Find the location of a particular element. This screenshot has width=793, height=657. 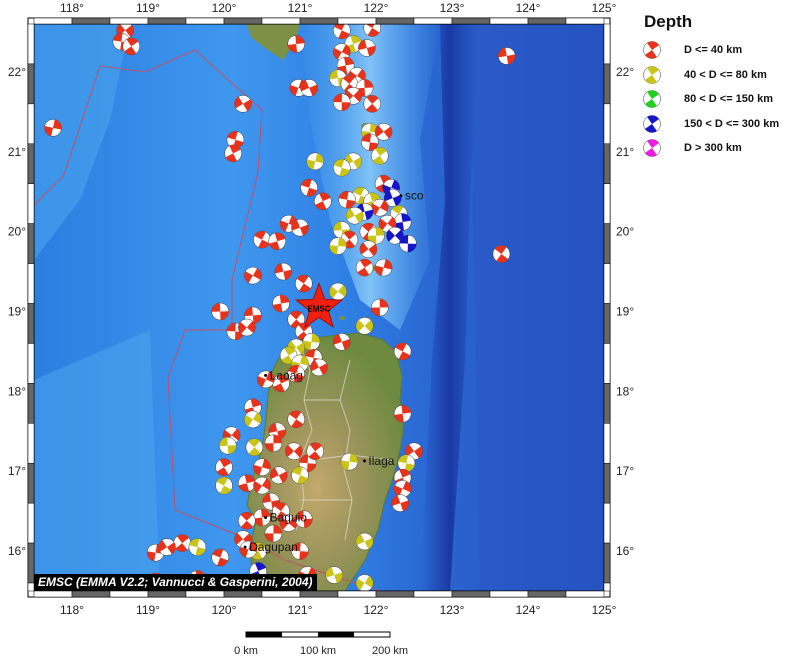

scale-bar is located at coordinates (318, 634).